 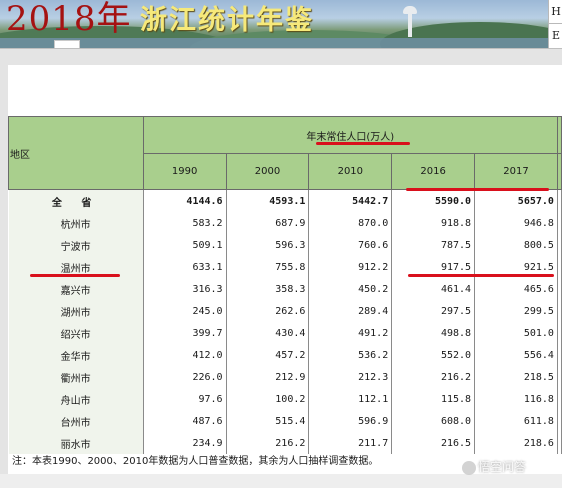 What do you see at coordinates (185, 377) in the screenshot?
I see `population-value: 226.0` at bounding box center [185, 377].